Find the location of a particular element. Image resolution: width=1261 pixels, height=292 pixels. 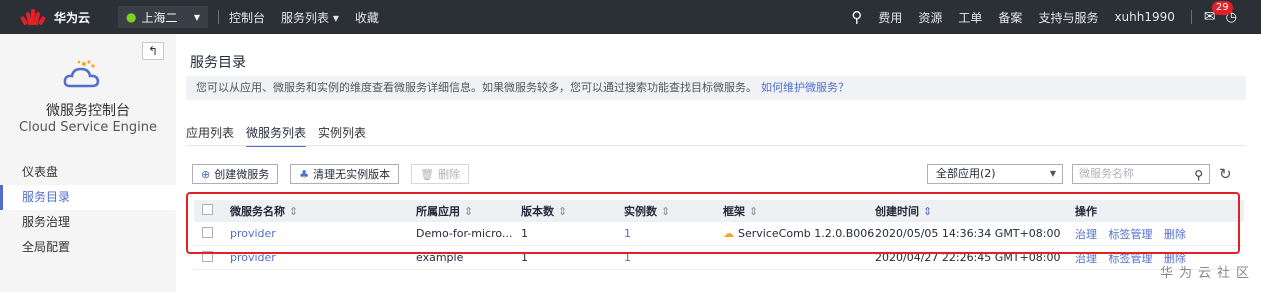

user-account: xuhh1990 is located at coordinates (1144, 17).